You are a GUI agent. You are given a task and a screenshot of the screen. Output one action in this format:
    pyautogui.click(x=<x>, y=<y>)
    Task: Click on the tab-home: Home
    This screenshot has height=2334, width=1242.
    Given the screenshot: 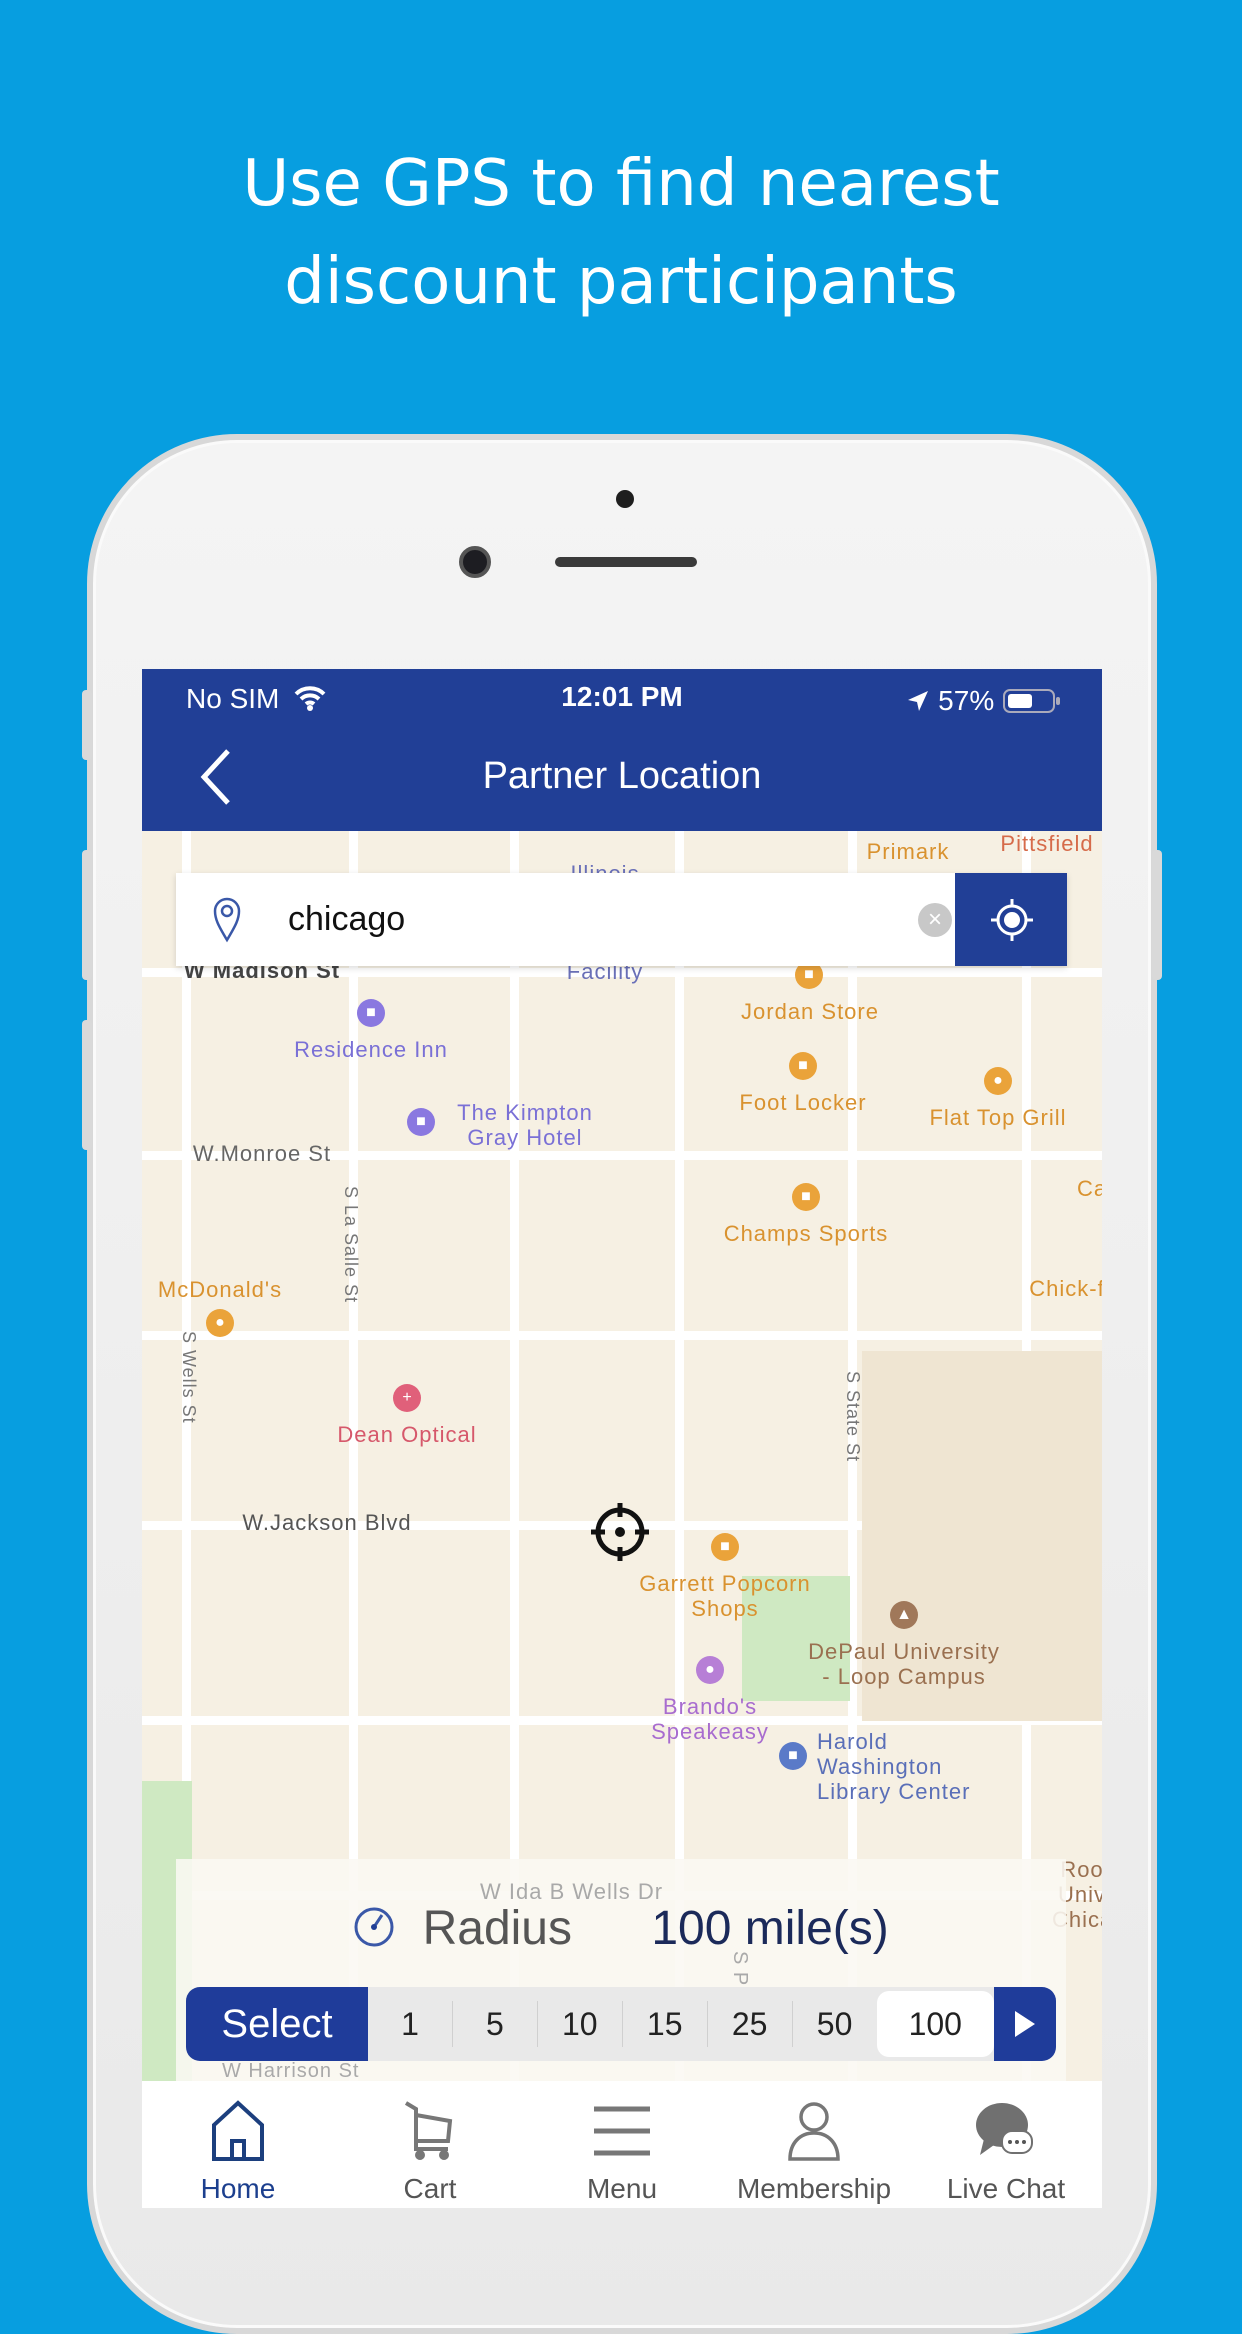 What is the action you would take?
    pyautogui.click(x=238, y=2144)
    